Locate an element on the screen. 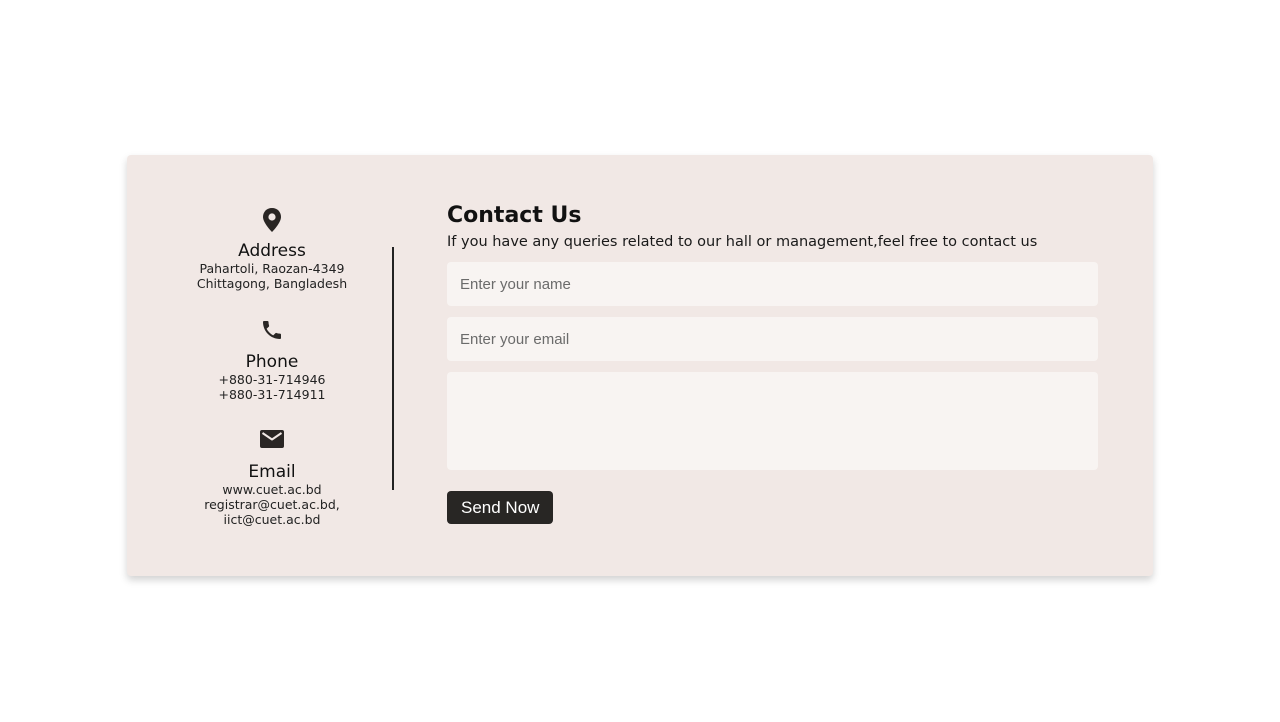  vertical-divider is located at coordinates (393, 368).